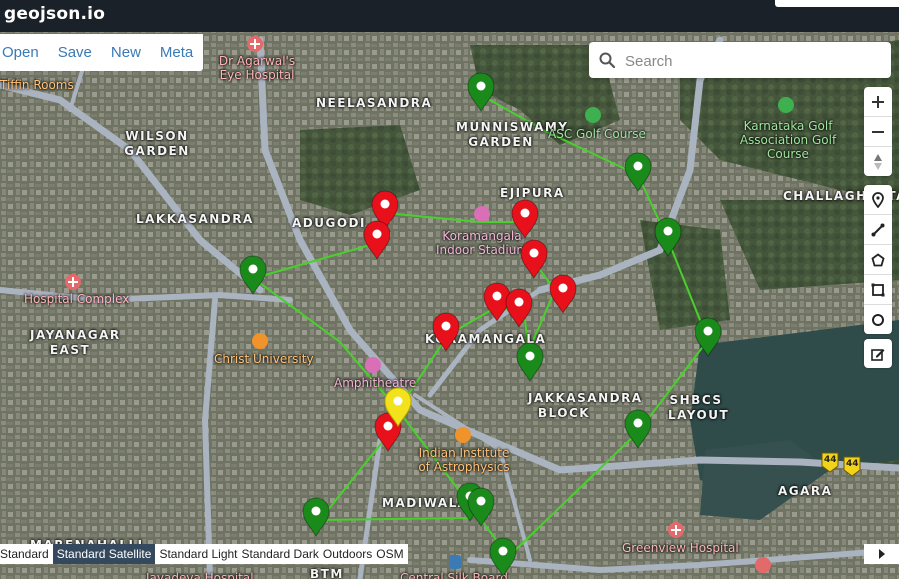 The height and width of the screenshot is (579, 899). What do you see at coordinates (104, 554) in the screenshot?
I see `layer-standard-satellite: Standard Satellite` at bounding box center [104, 554].